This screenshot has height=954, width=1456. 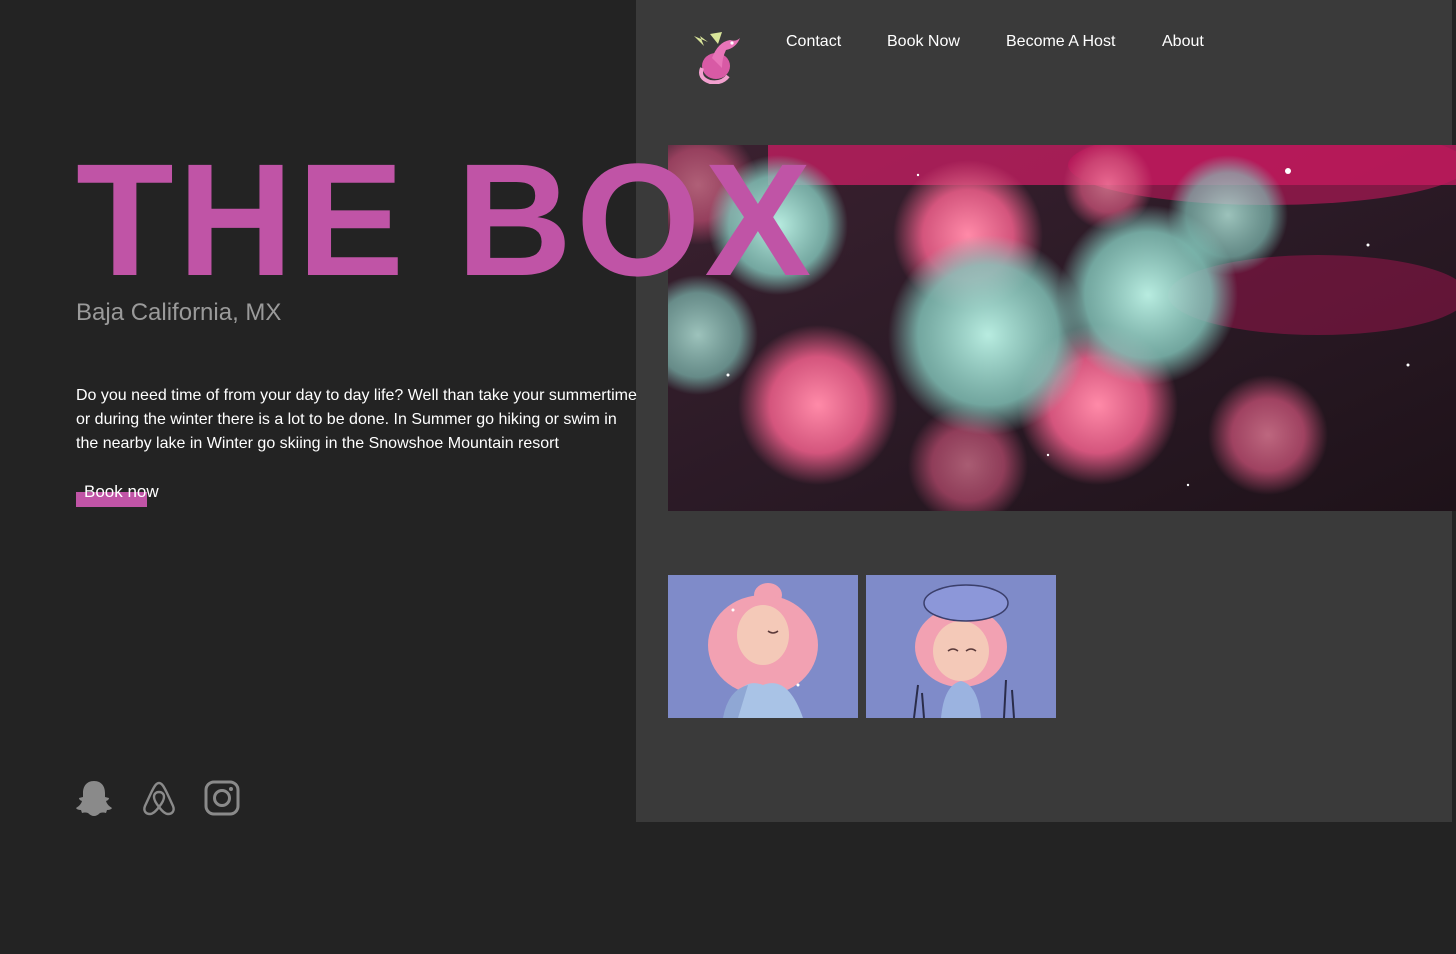 What do you see at coordinates (121, 492) in the screenshot?
I see `book-now-button: Book now` at bounding box center [121, 492].